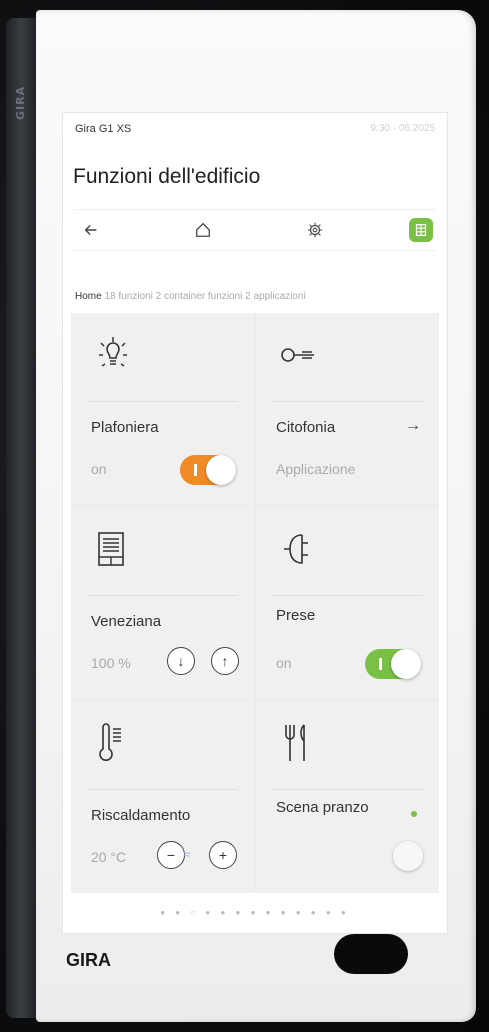 This screenshot has width=489, height=1032. Describe the element at coordinates (187, 854) in the screenshot. I see `heating-icon: ≈` at that location.